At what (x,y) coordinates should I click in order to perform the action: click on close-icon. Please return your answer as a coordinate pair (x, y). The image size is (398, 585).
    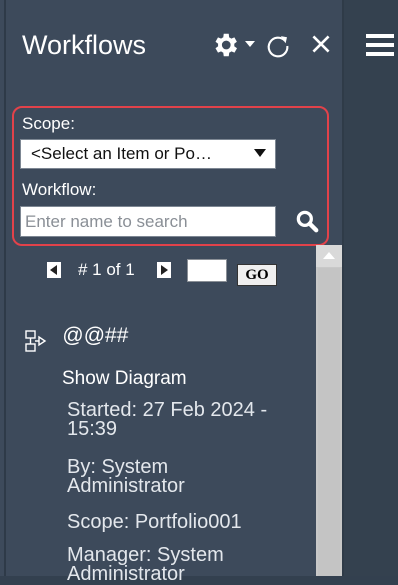
    Looking at the image, I should click on (321, 44).